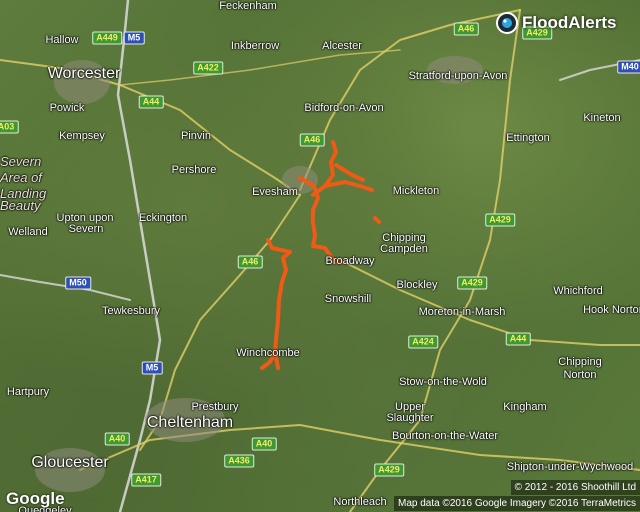 This screenshot has height=512, width=640. What do you see at coordinates (35, 499) in the screenshot?
I see `google-logo: Google` at bounding box center [35, 499].